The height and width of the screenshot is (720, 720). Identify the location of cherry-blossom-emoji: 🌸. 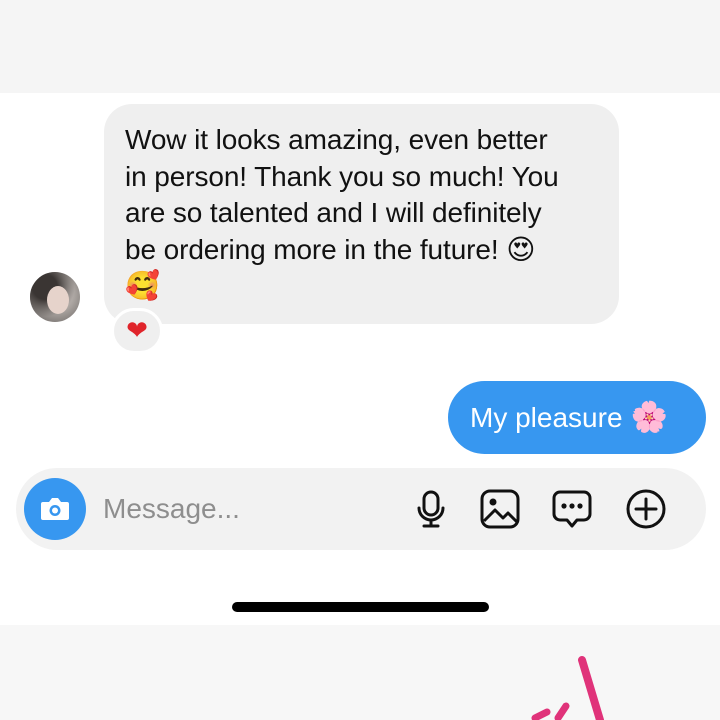
(649, 417).